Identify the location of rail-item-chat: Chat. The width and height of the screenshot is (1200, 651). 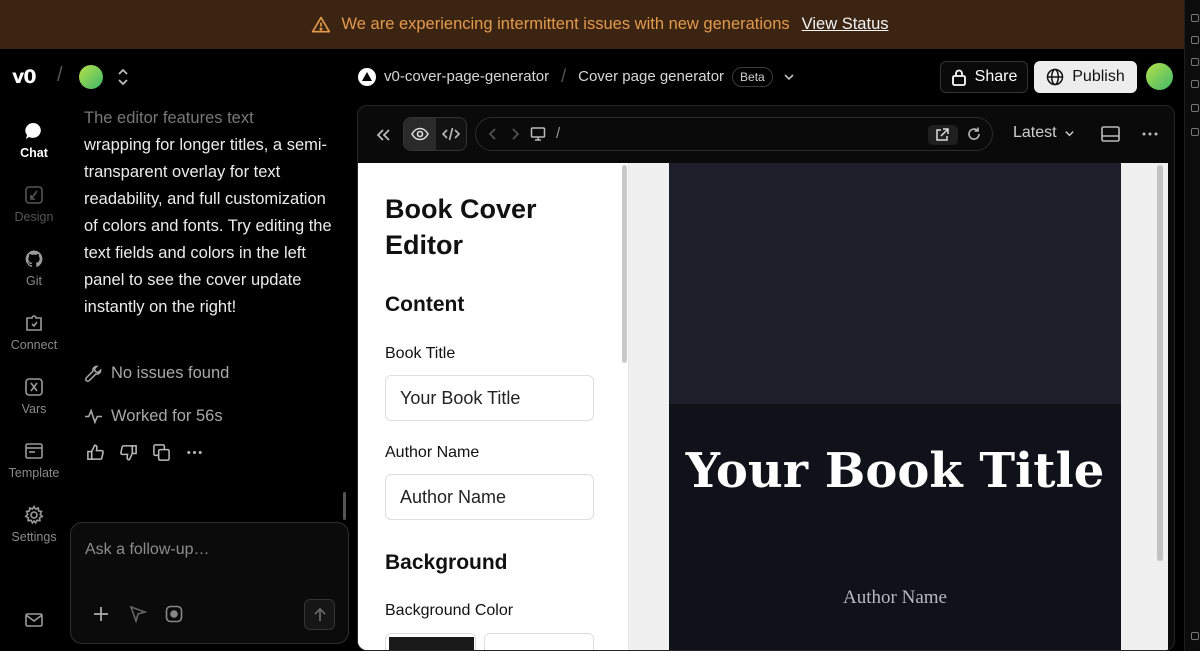
(34, 140).